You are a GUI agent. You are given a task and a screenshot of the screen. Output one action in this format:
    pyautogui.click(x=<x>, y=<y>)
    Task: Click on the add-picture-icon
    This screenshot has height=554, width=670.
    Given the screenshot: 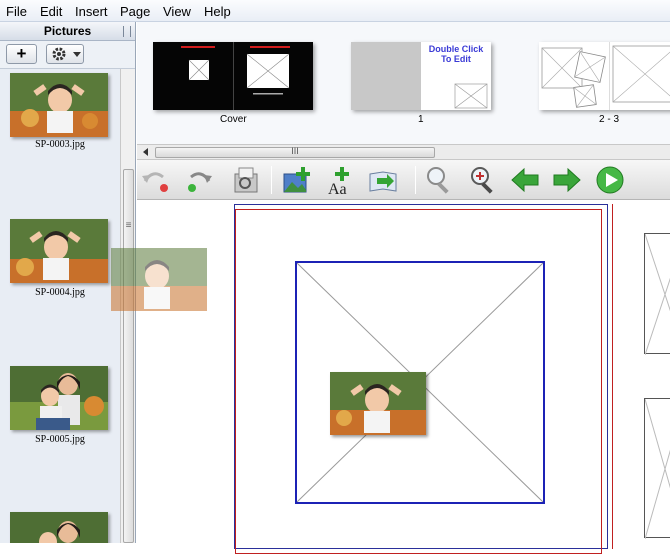 What is the action you would take?
    pyautogui.click(x=297, y=180)
    